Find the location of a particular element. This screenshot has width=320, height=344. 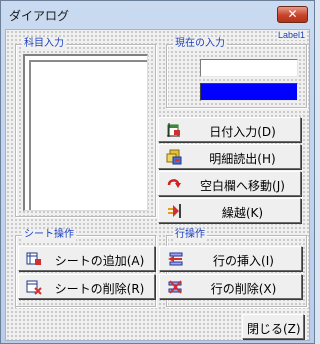

title-bar: ダイアログ ✕ is located at coordinates (157, 15).